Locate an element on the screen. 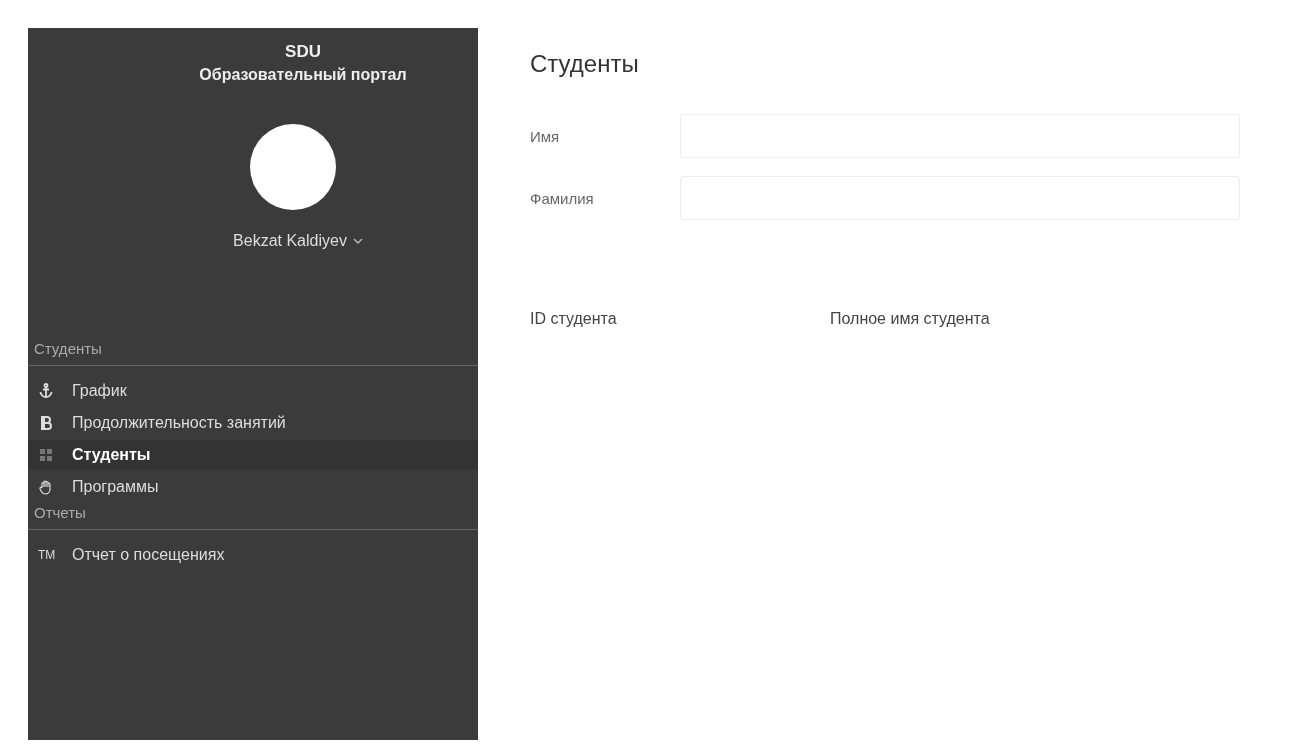  section-heading: Отчеты is located at coordinates (59, 513).